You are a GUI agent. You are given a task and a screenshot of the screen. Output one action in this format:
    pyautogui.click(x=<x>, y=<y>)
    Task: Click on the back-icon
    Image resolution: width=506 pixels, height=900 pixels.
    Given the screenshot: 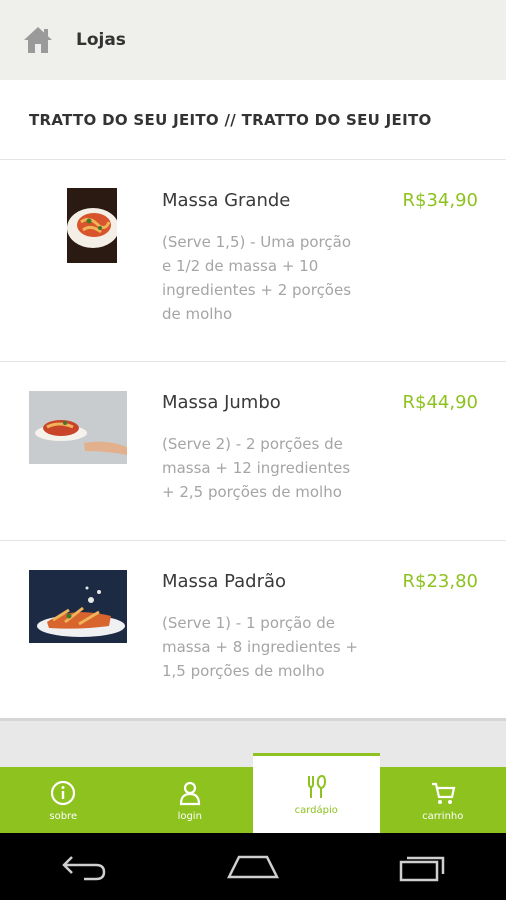 What is the action you would take?
    pyautogui.click(x=84, y=867)
    